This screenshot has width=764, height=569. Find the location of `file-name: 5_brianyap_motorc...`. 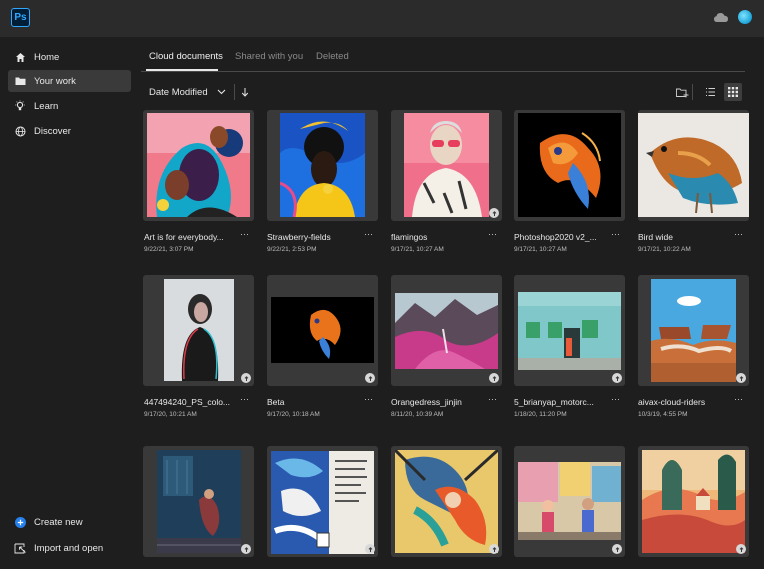

file-name: 5_brianyap_motorc... is located at coordinates (554, 402).